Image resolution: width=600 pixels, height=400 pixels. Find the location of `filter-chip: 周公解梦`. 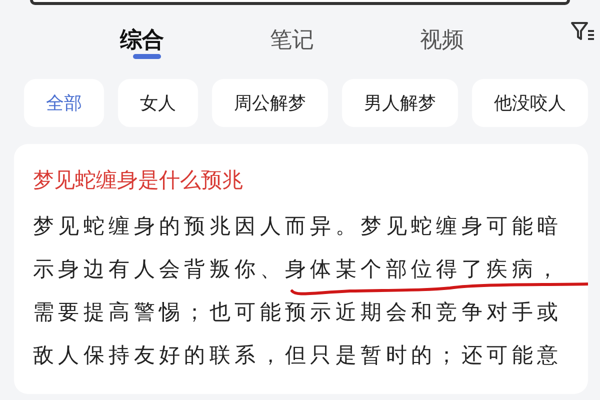

filter-chip: 周公解梦 is located at coordinates (270, 103).